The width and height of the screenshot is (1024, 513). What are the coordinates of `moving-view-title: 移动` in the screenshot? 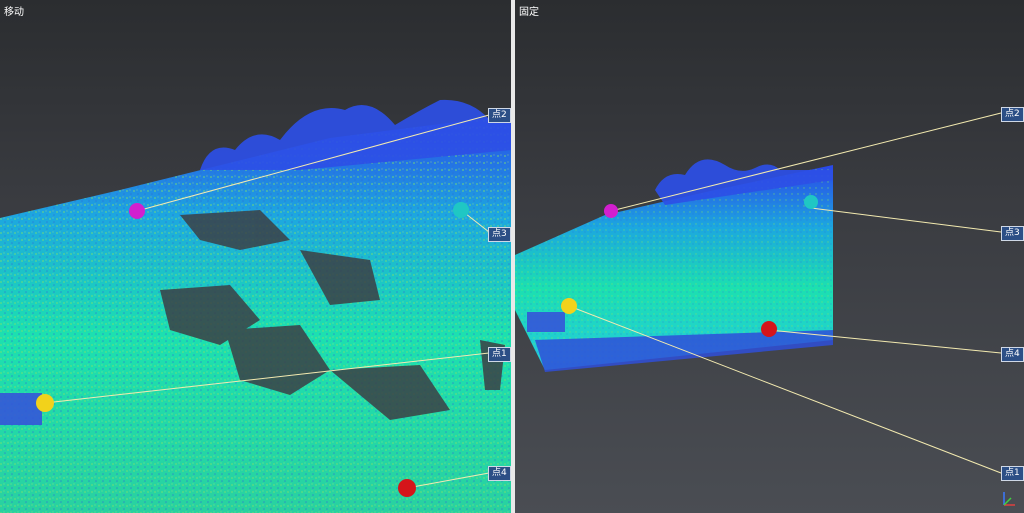 It's located at (14, 12).